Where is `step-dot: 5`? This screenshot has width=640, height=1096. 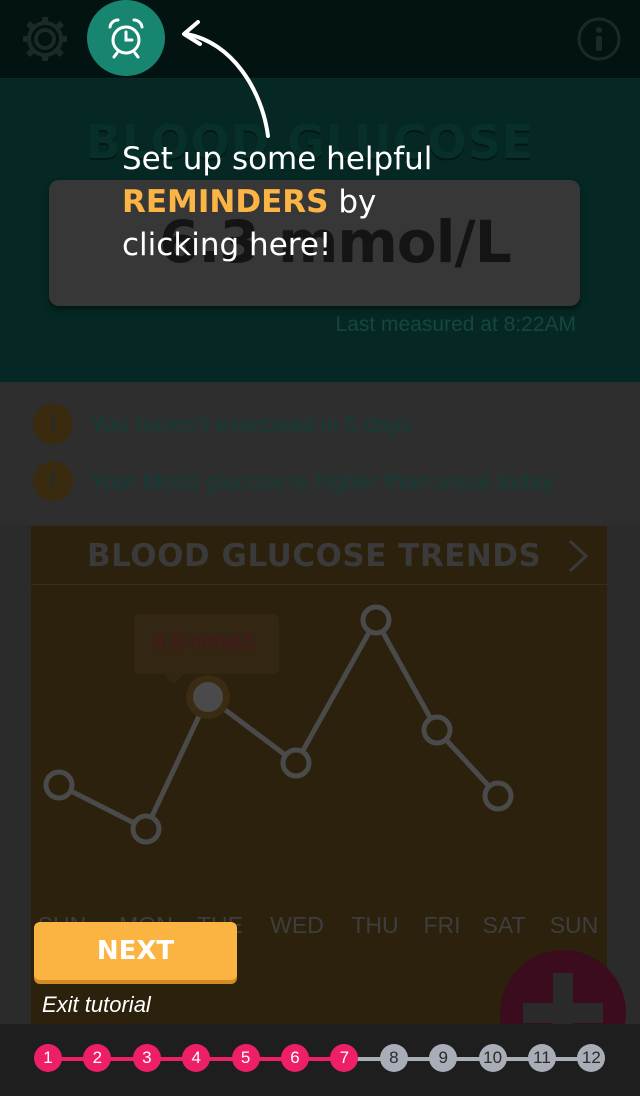
step-dot: 5 is located at coordinates (245, 1058).